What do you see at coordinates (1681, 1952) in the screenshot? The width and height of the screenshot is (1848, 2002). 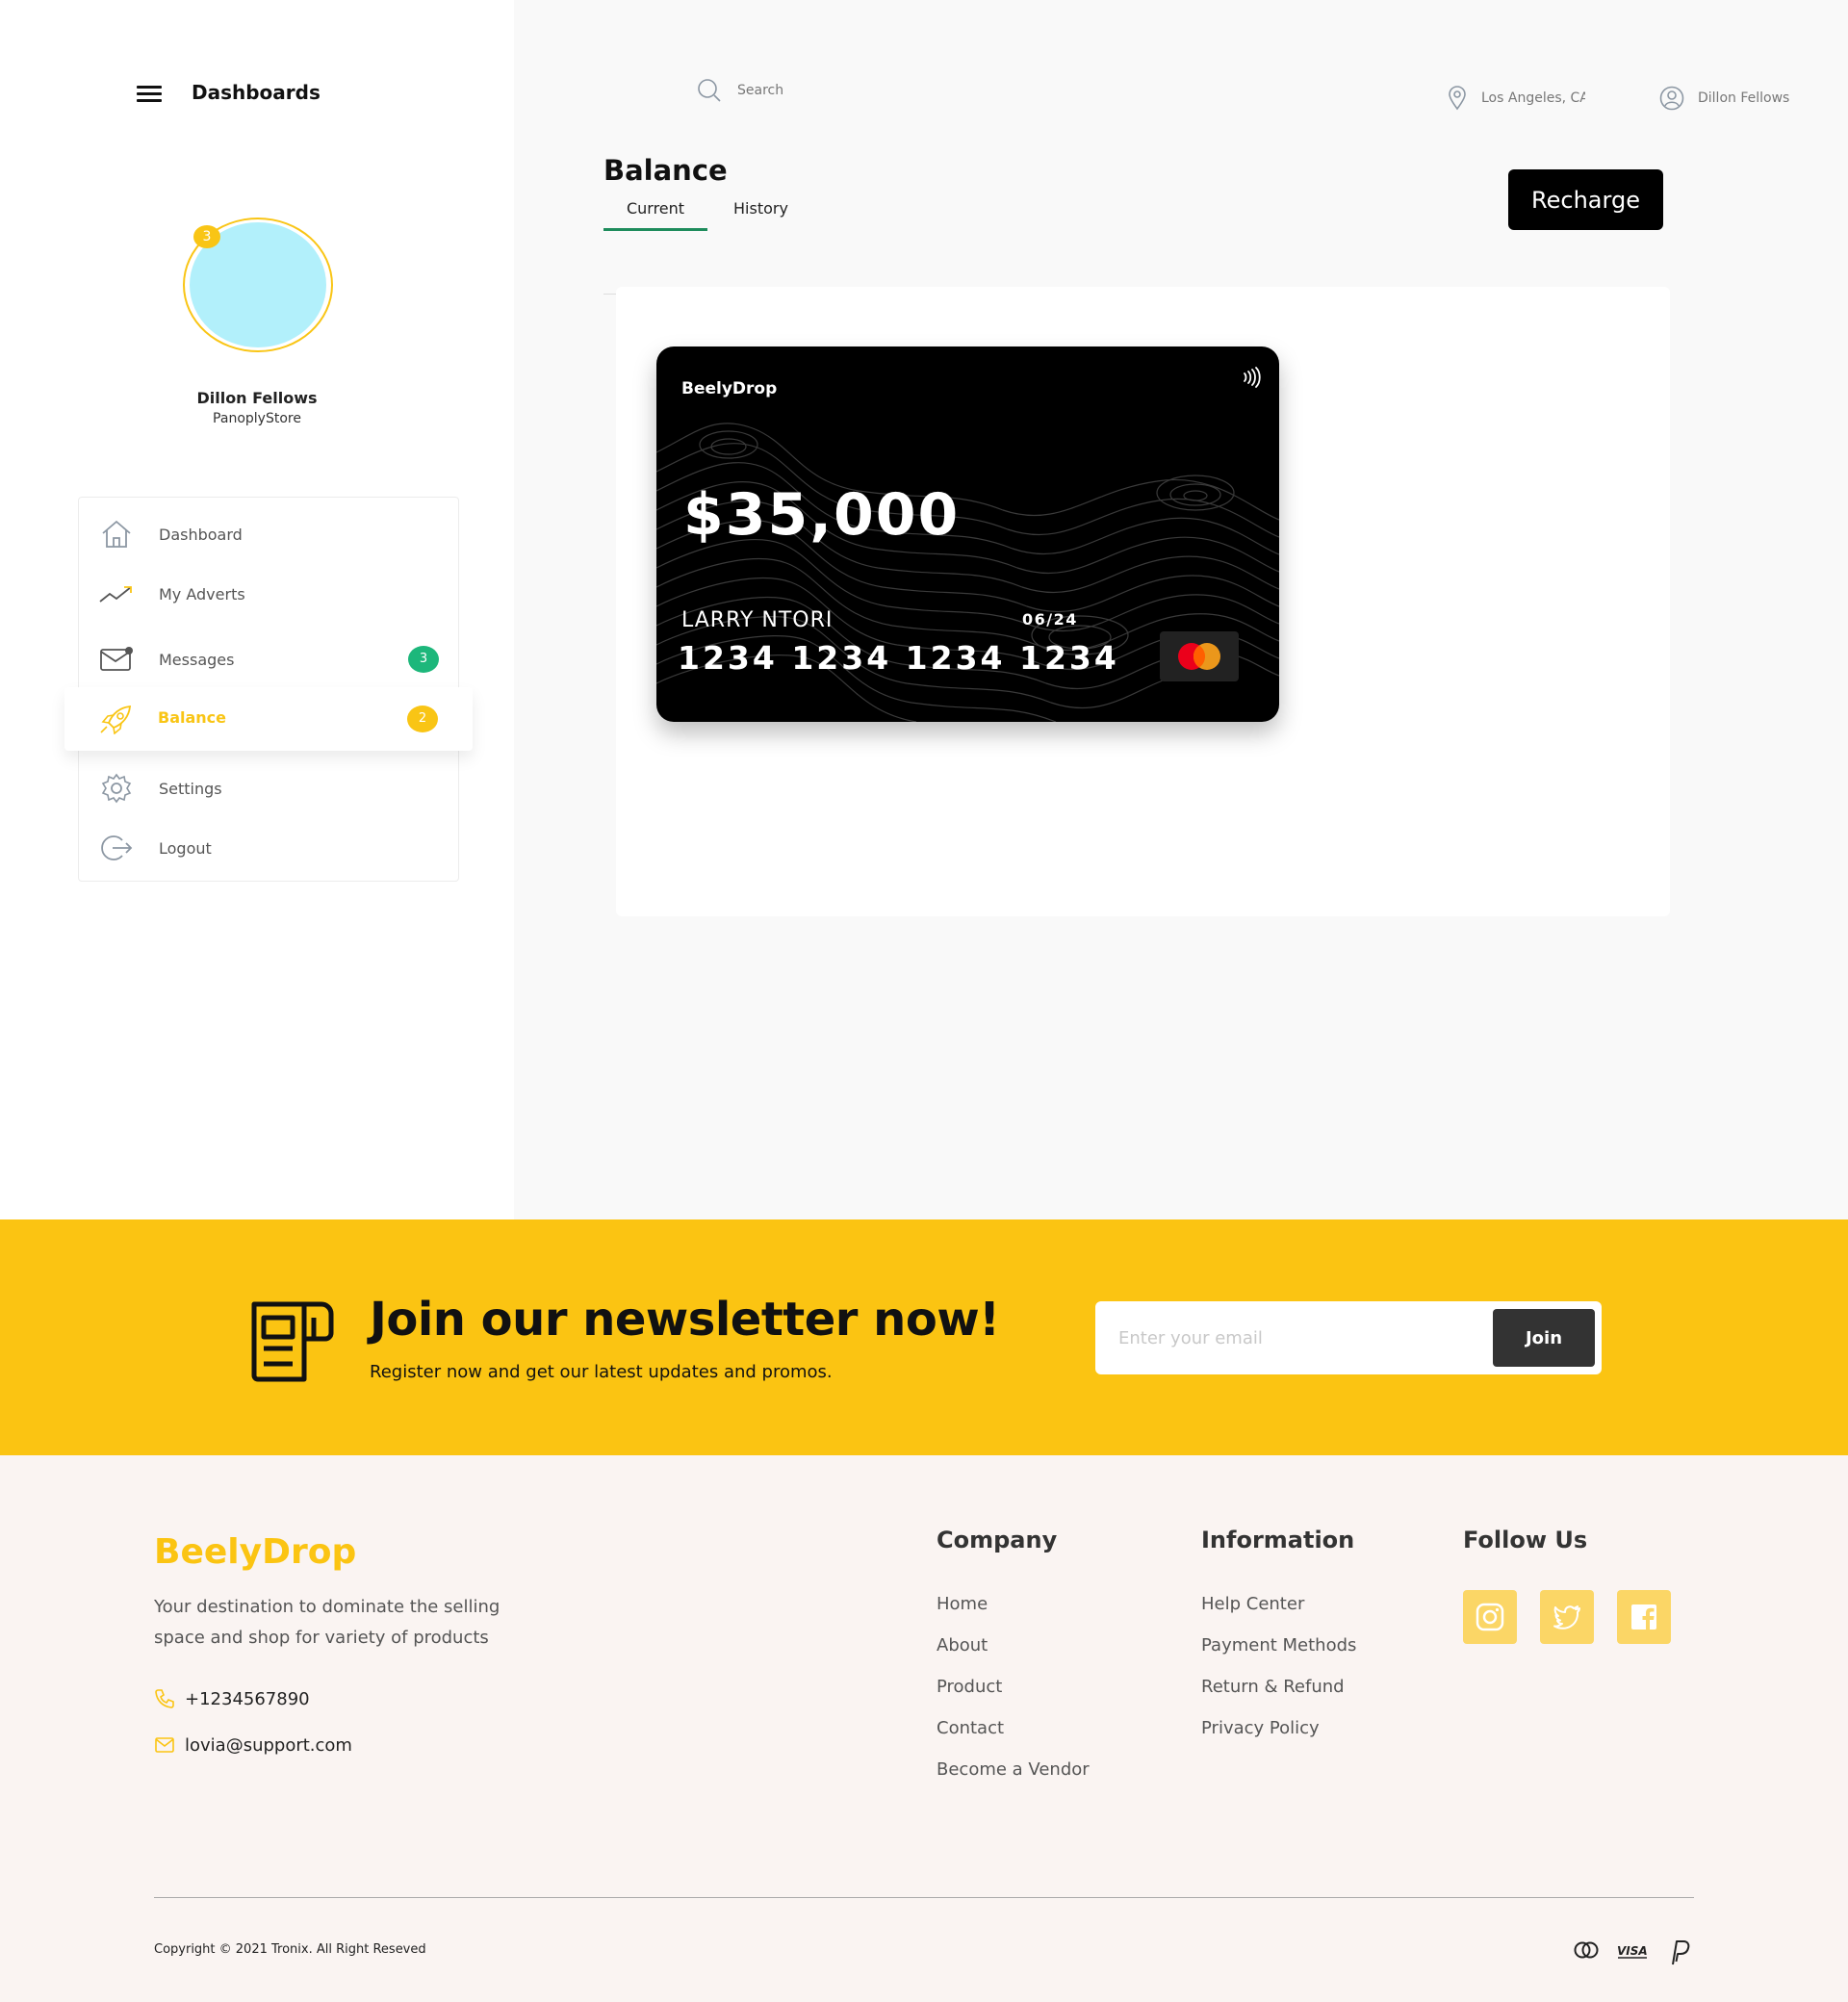 I see `paypal-icon` at bounding box center [1681, 1952].